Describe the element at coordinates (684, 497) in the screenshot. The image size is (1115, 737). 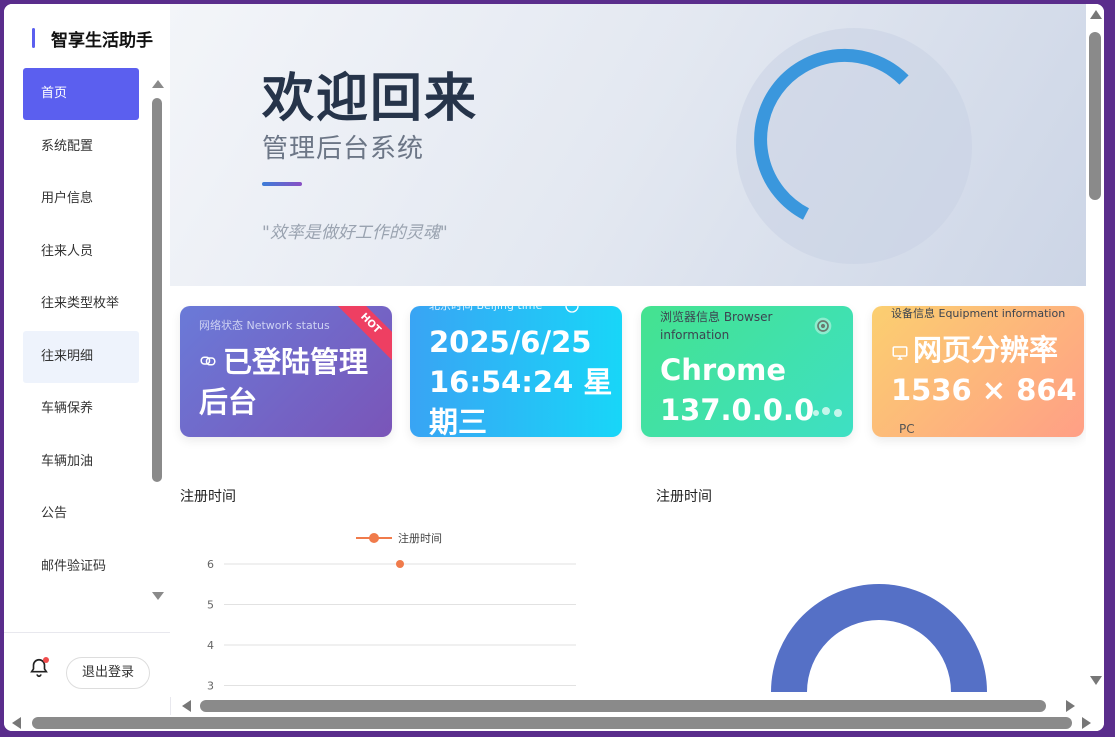
I see `chart-title-right: 注册时间` at that location.